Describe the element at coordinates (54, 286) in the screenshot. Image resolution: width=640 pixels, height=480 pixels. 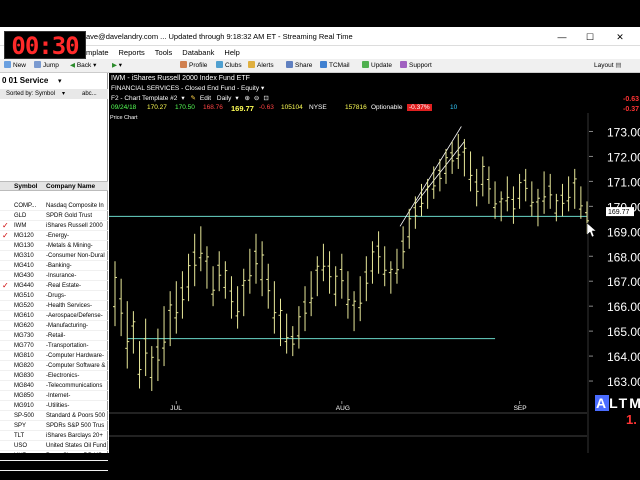
I see `list-item: ✓ MG440 -Real Estate-` at that location.